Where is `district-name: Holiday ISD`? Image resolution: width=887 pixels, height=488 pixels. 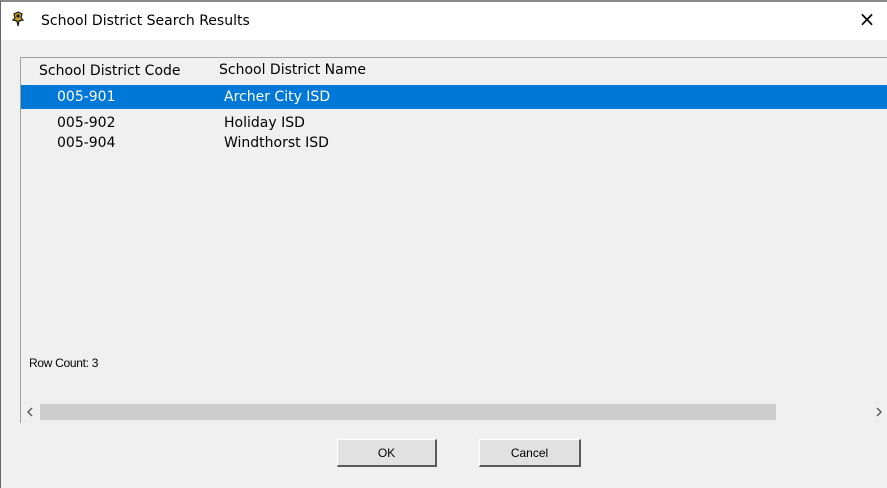
district-name: Holiday ISD is located at coordinates (264, 123).